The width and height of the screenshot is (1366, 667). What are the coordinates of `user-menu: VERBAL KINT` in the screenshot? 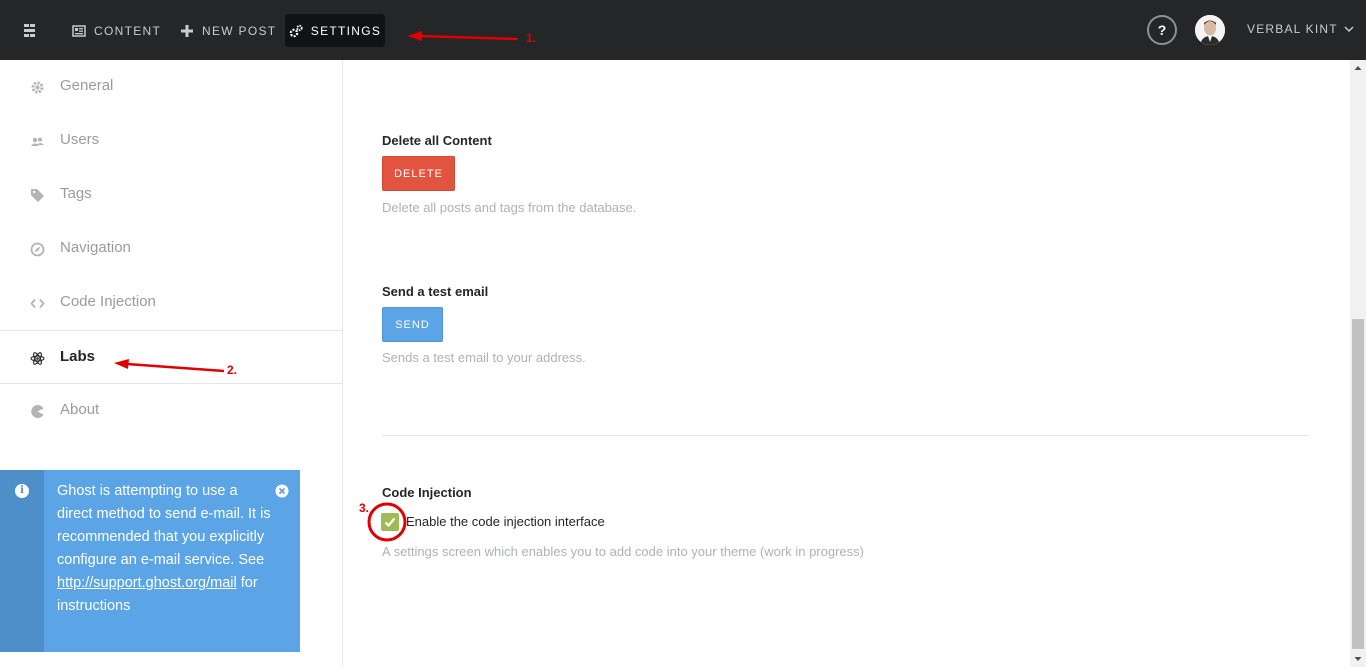 It's located at (1300, 29).